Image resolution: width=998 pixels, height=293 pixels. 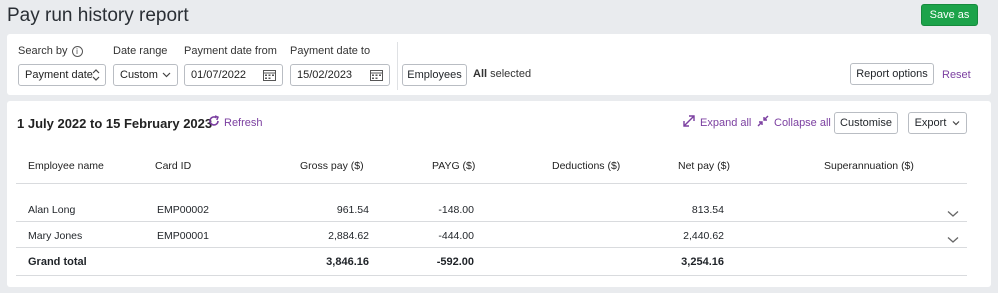 I want to click on employees-button: Employees, so click(x=434, y=75).